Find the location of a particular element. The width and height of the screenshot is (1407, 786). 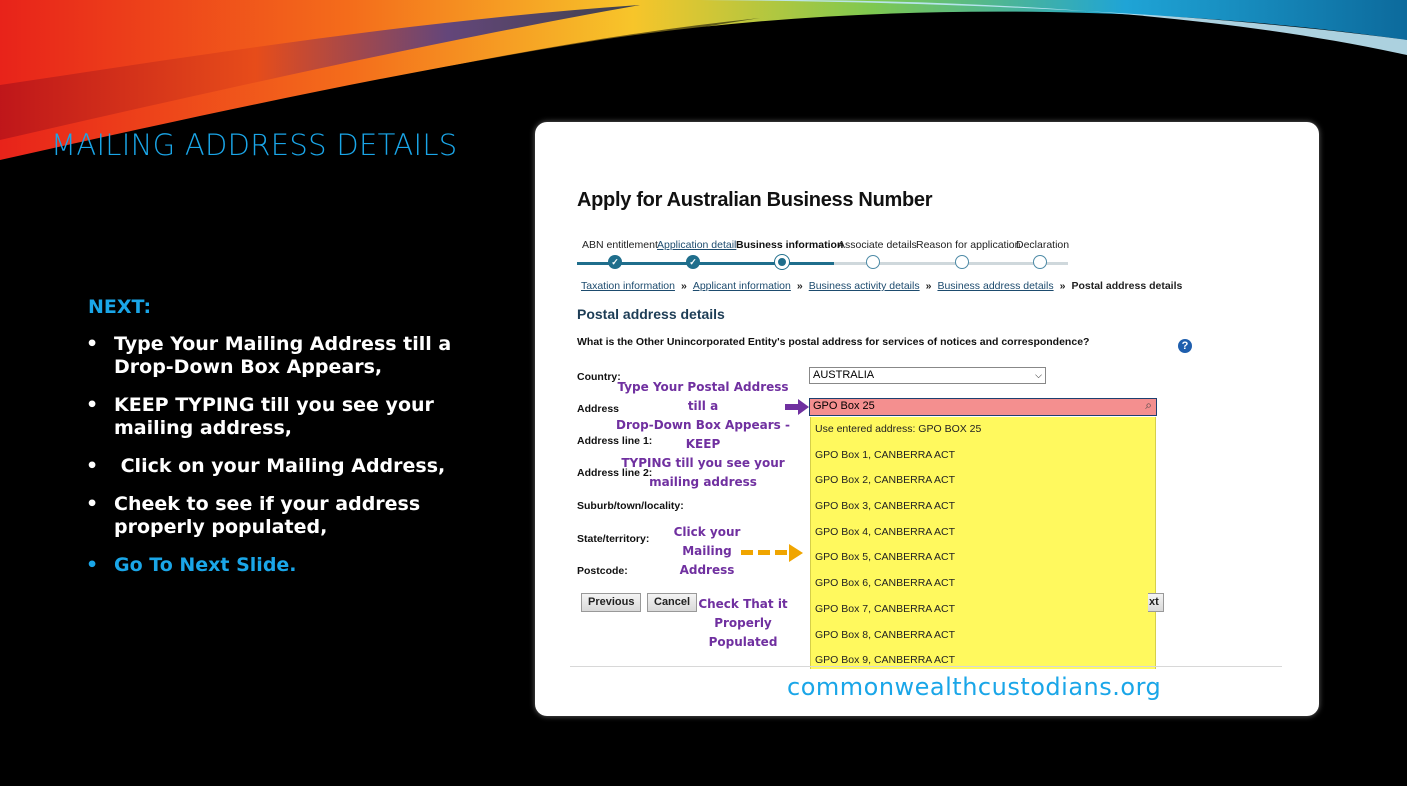

suggestion-use-entered-address: Use entered address: GPO BOX 25 is located at coordinates (983, 430).